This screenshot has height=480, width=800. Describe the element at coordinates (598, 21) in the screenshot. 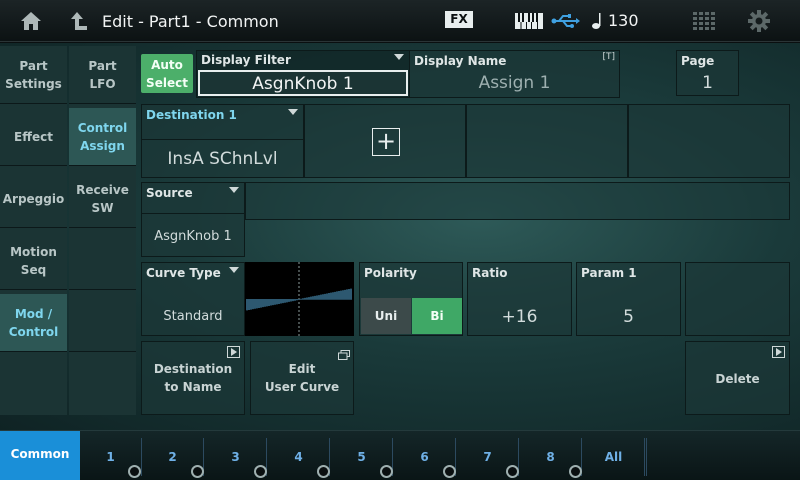

I see `note-icon` at that location.